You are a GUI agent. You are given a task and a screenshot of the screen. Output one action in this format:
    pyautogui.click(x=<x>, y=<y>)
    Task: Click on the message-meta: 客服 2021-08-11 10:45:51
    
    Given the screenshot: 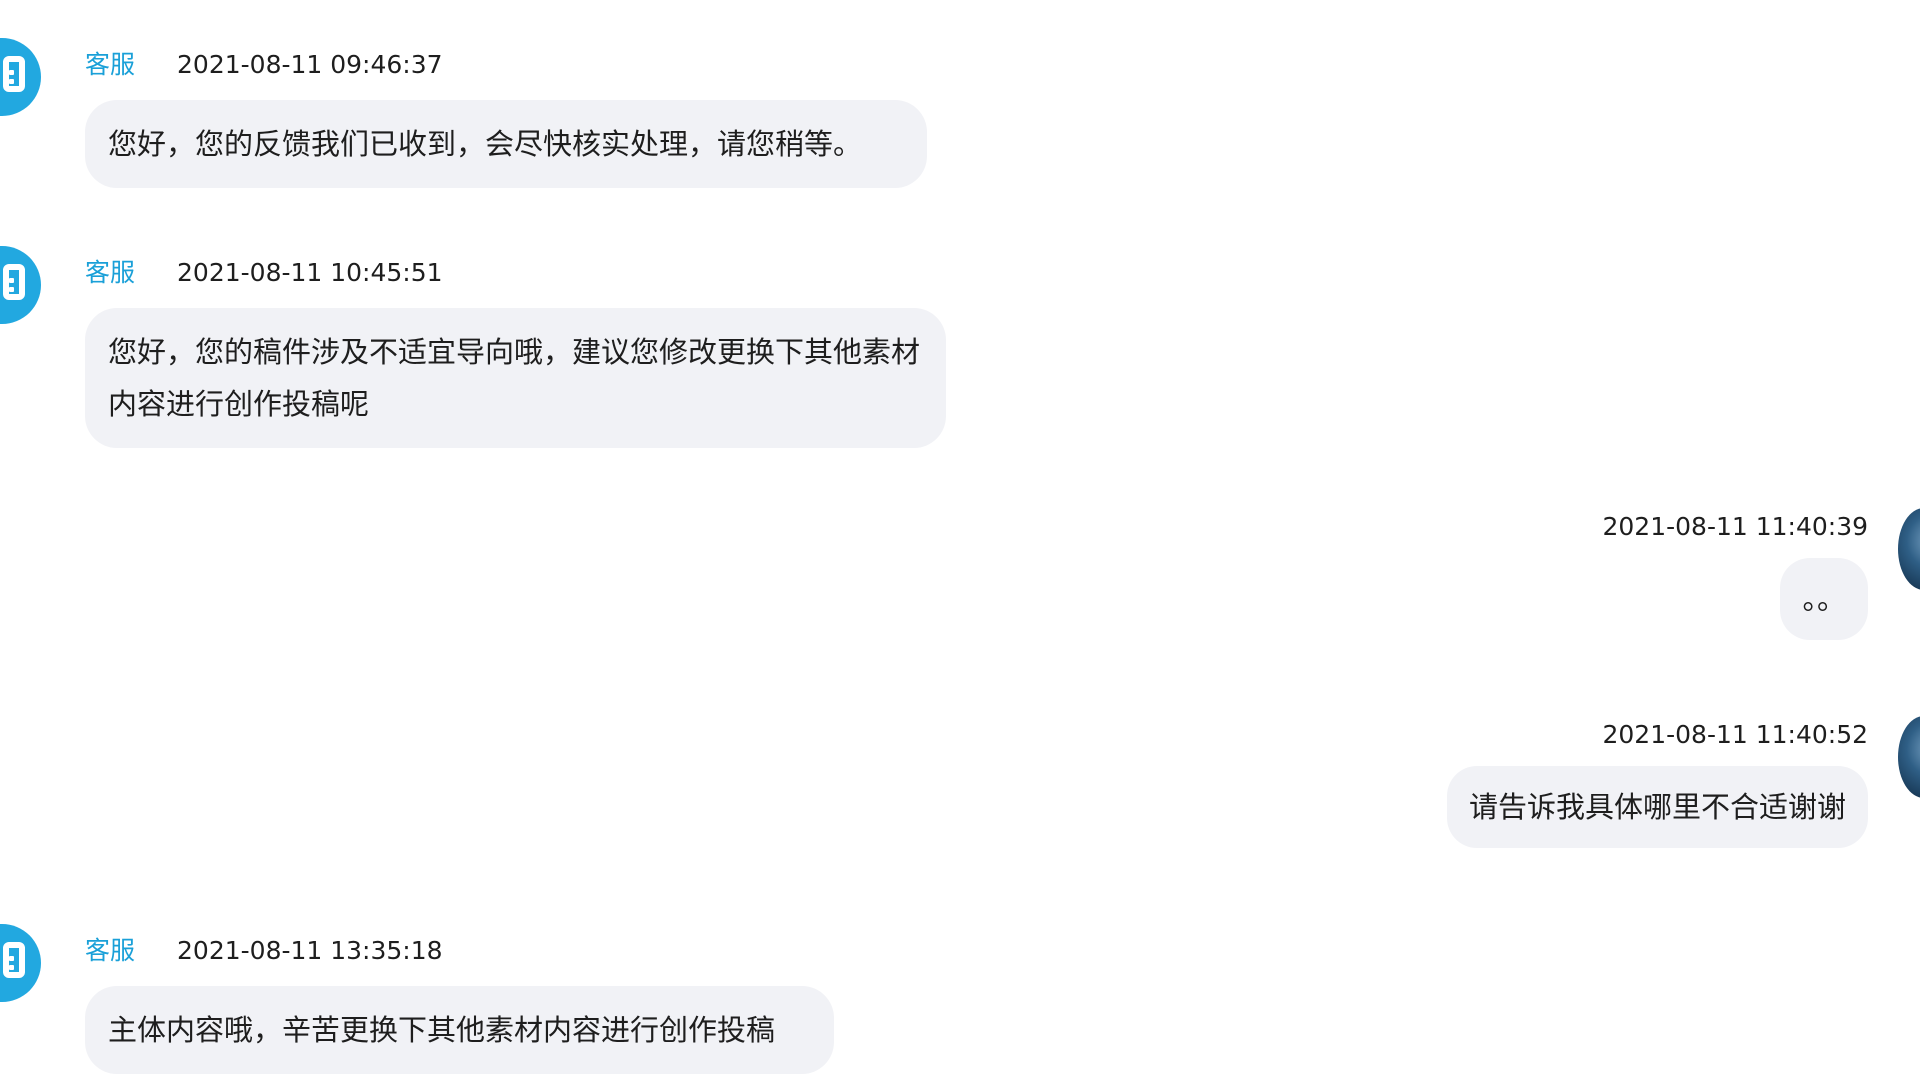 What is the action you would take?
    pyautogui.click(x=264, y=273)
    